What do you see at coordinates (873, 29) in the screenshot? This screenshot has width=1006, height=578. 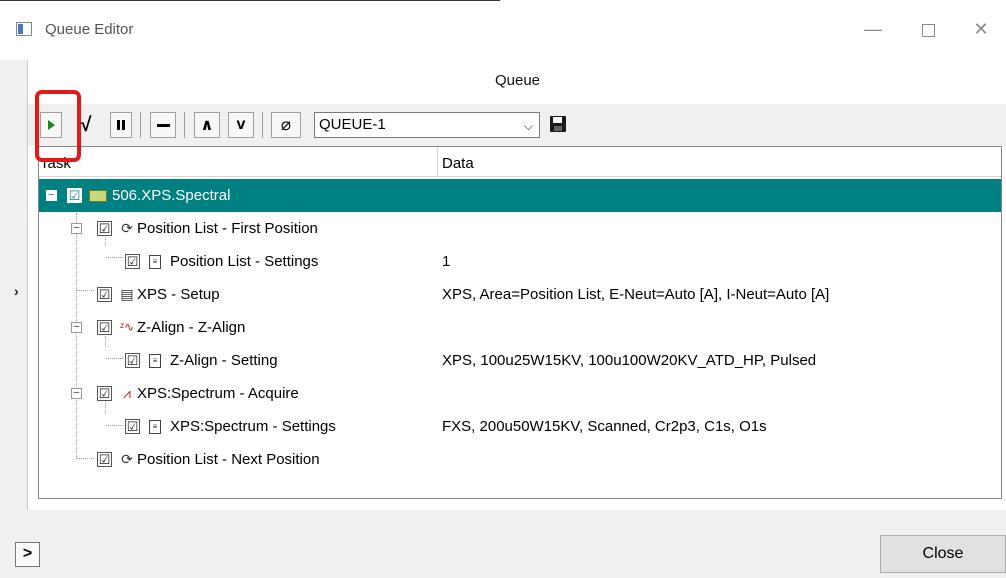 I see `minimize-button: —` at bounding box center [873, 29].